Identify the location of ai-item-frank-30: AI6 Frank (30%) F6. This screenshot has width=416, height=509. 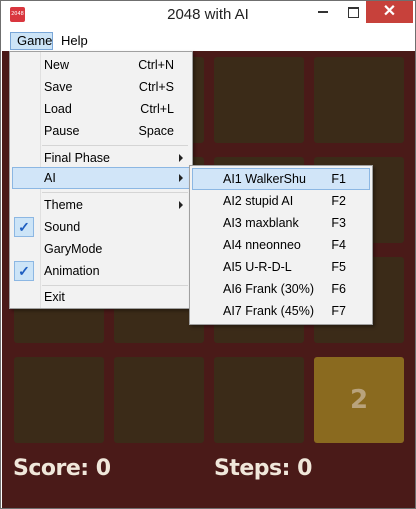
(281, 289).